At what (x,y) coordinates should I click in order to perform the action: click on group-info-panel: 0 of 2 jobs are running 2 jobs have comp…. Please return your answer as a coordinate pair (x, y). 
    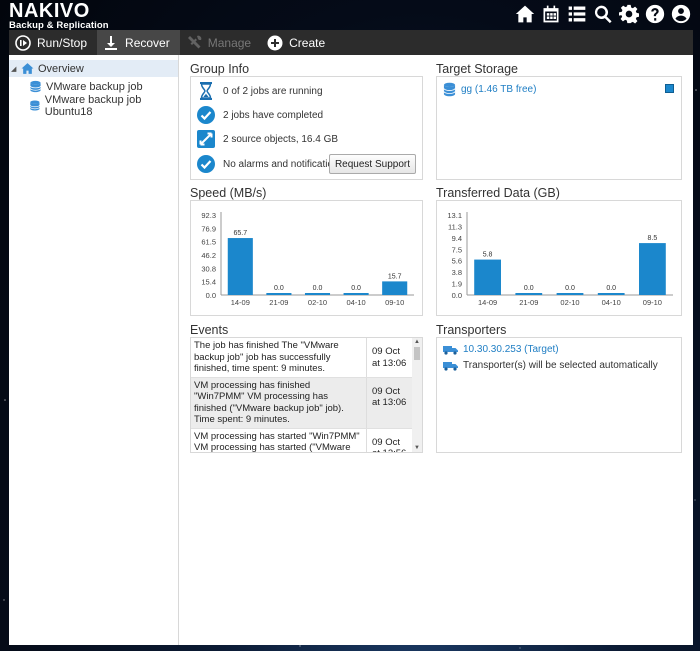
    Looking at the image, I should click on (306, 128).